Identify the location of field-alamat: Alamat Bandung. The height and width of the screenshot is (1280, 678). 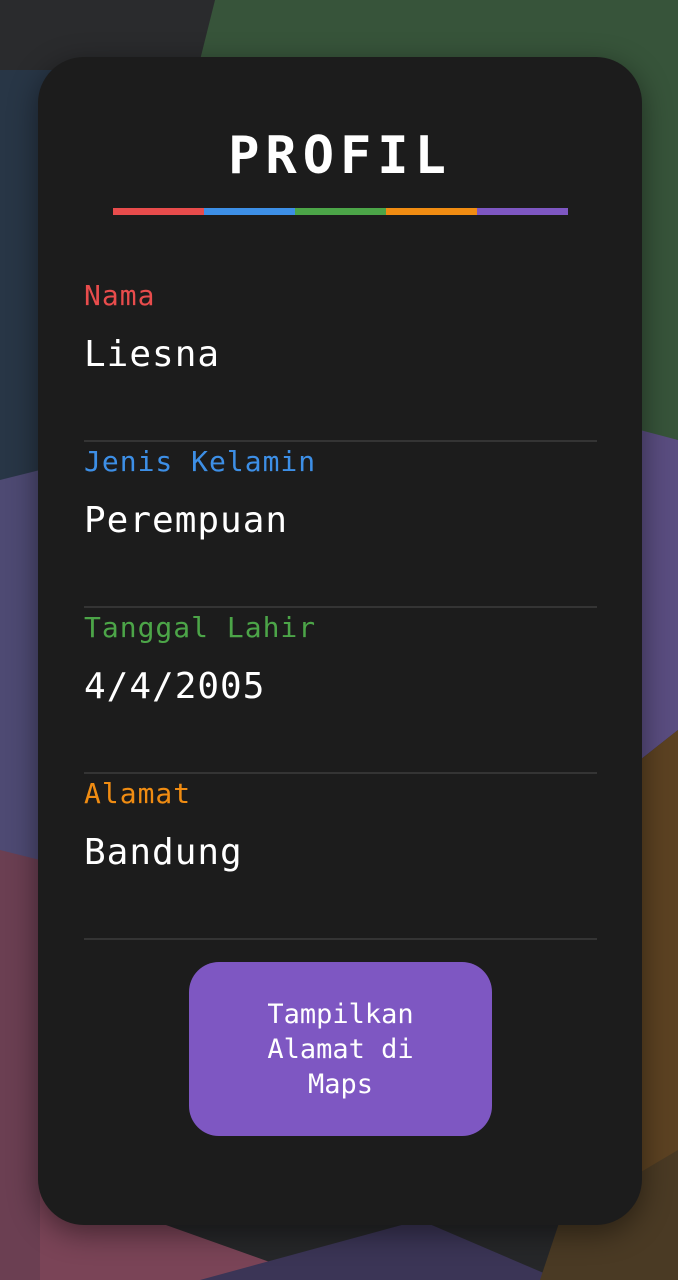
(340, 857).